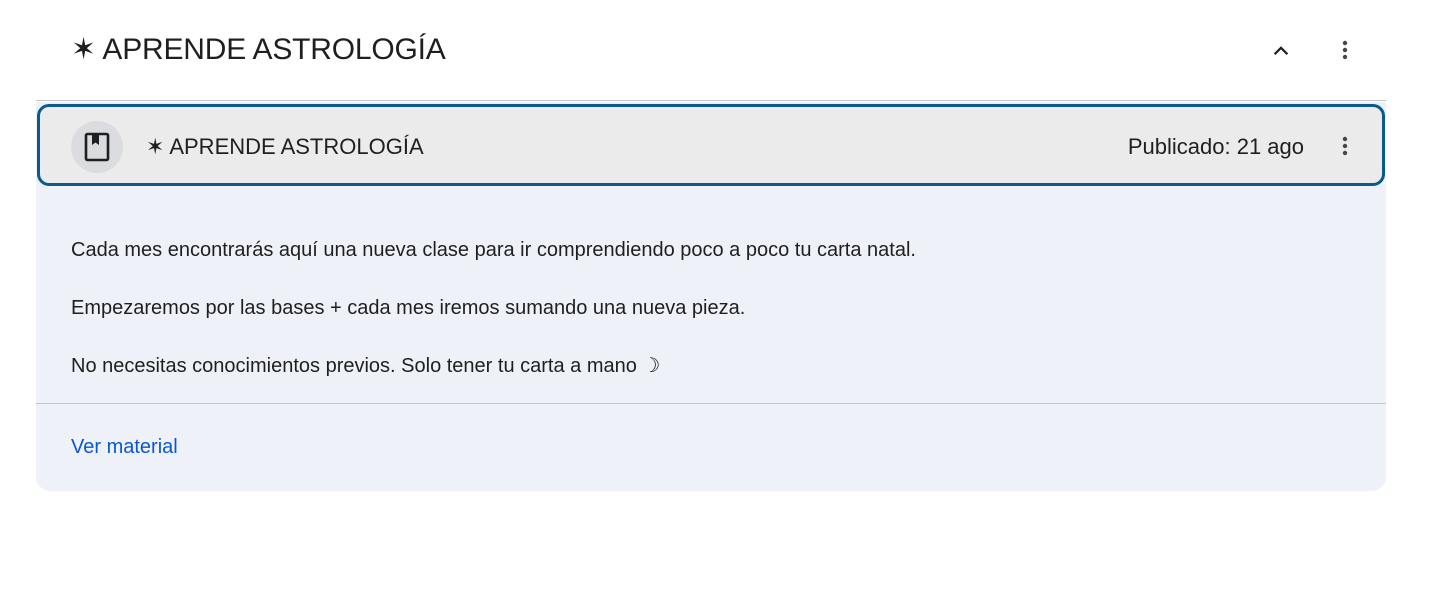  What do you see at coordinates (124, 447) in the screenshot?
I see `view-material-link: Ver material` at bounding box center [124, 447].